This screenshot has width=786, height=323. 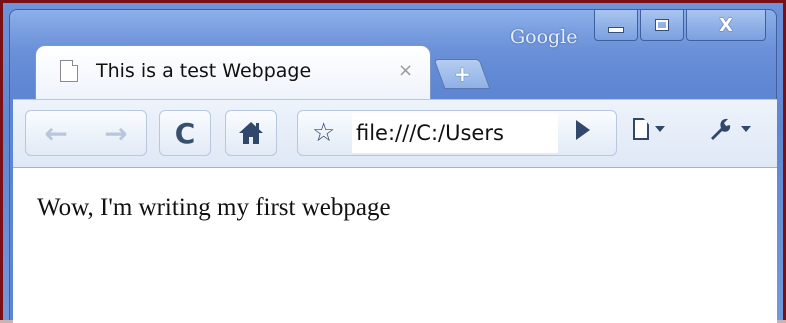 I want to click on forward-button: →, so click(x=115, y=133).